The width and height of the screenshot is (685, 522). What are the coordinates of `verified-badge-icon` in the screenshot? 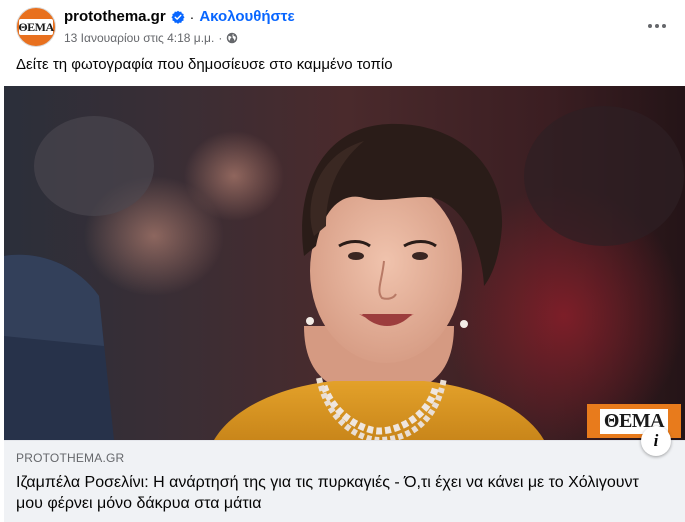 It's located at (178, 17).